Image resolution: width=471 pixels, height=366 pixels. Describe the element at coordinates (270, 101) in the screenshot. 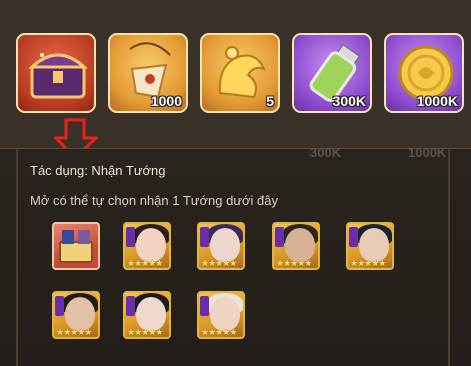

I see `reward-qty: 5` at that location.